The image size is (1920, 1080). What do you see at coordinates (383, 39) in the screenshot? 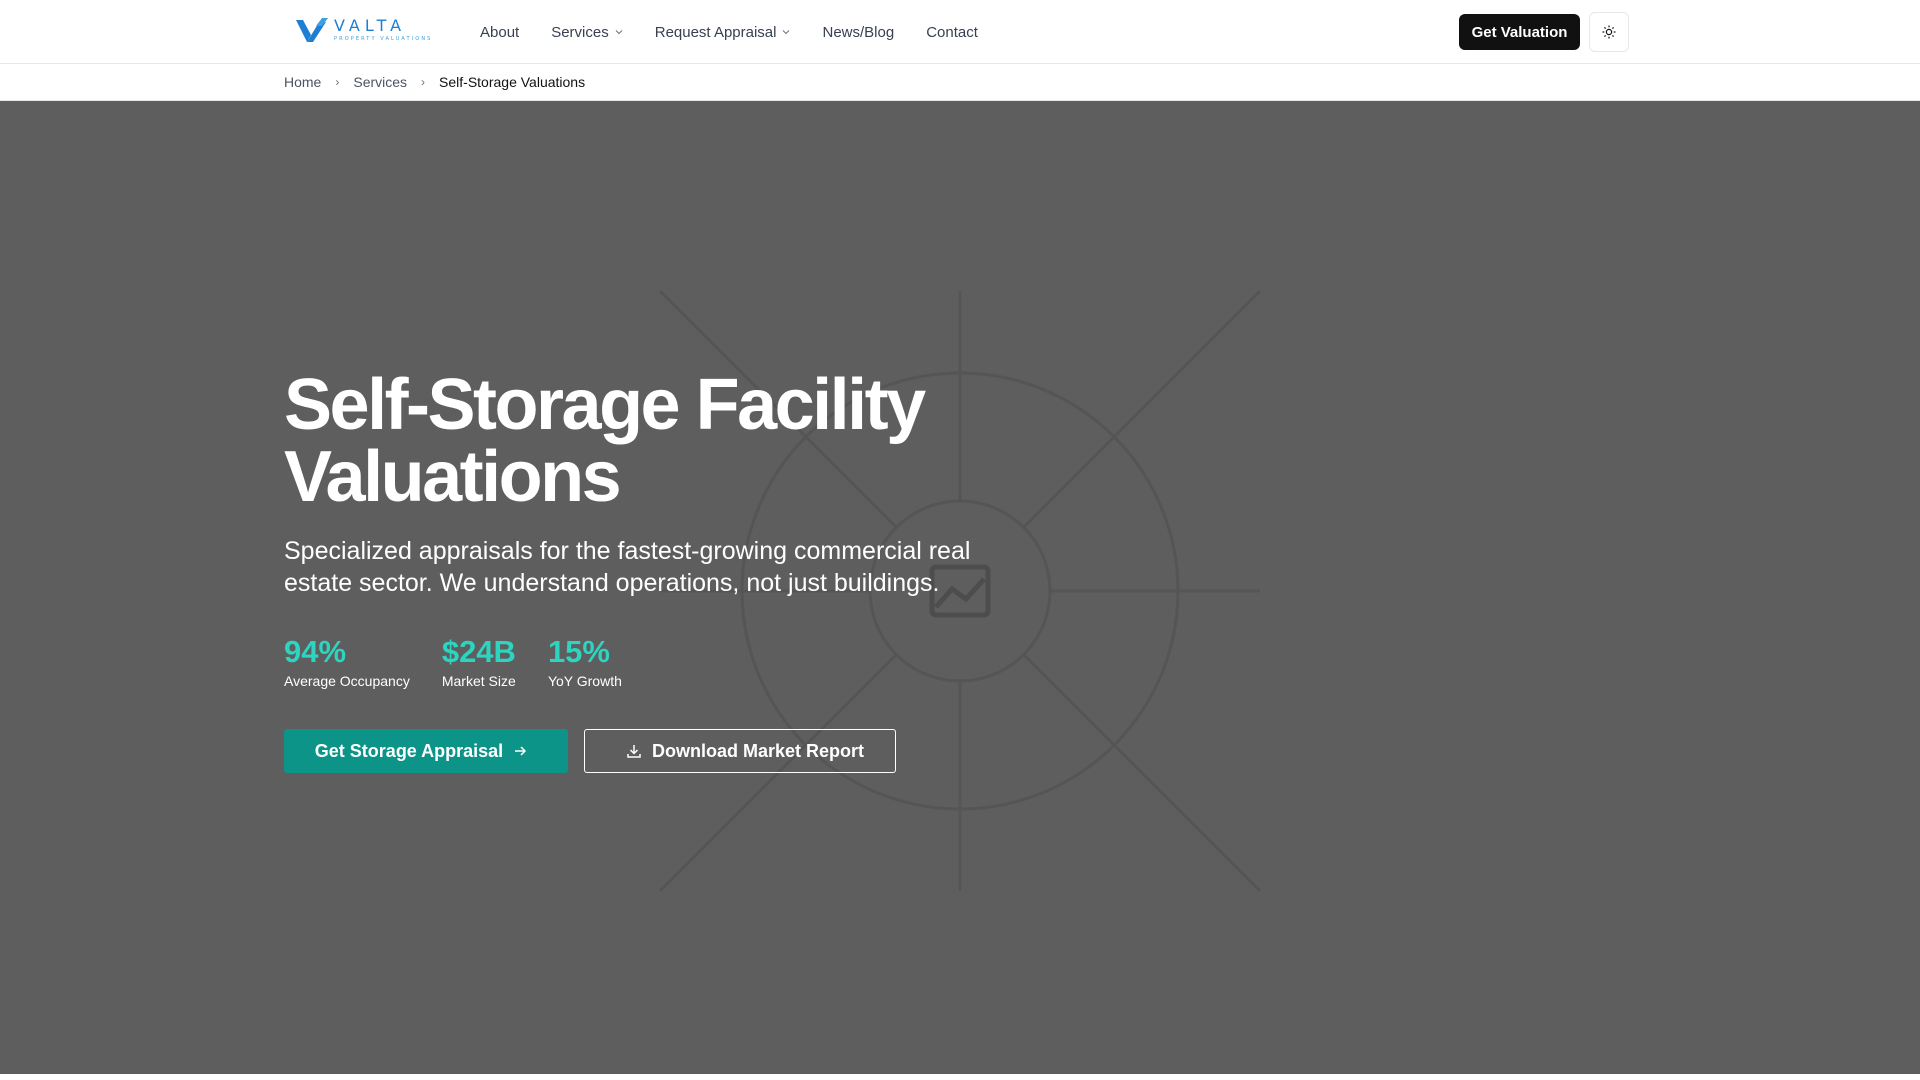
I see `brand-tagline: PROPERTY VALUATIONS` at bounding box center [383, 39].